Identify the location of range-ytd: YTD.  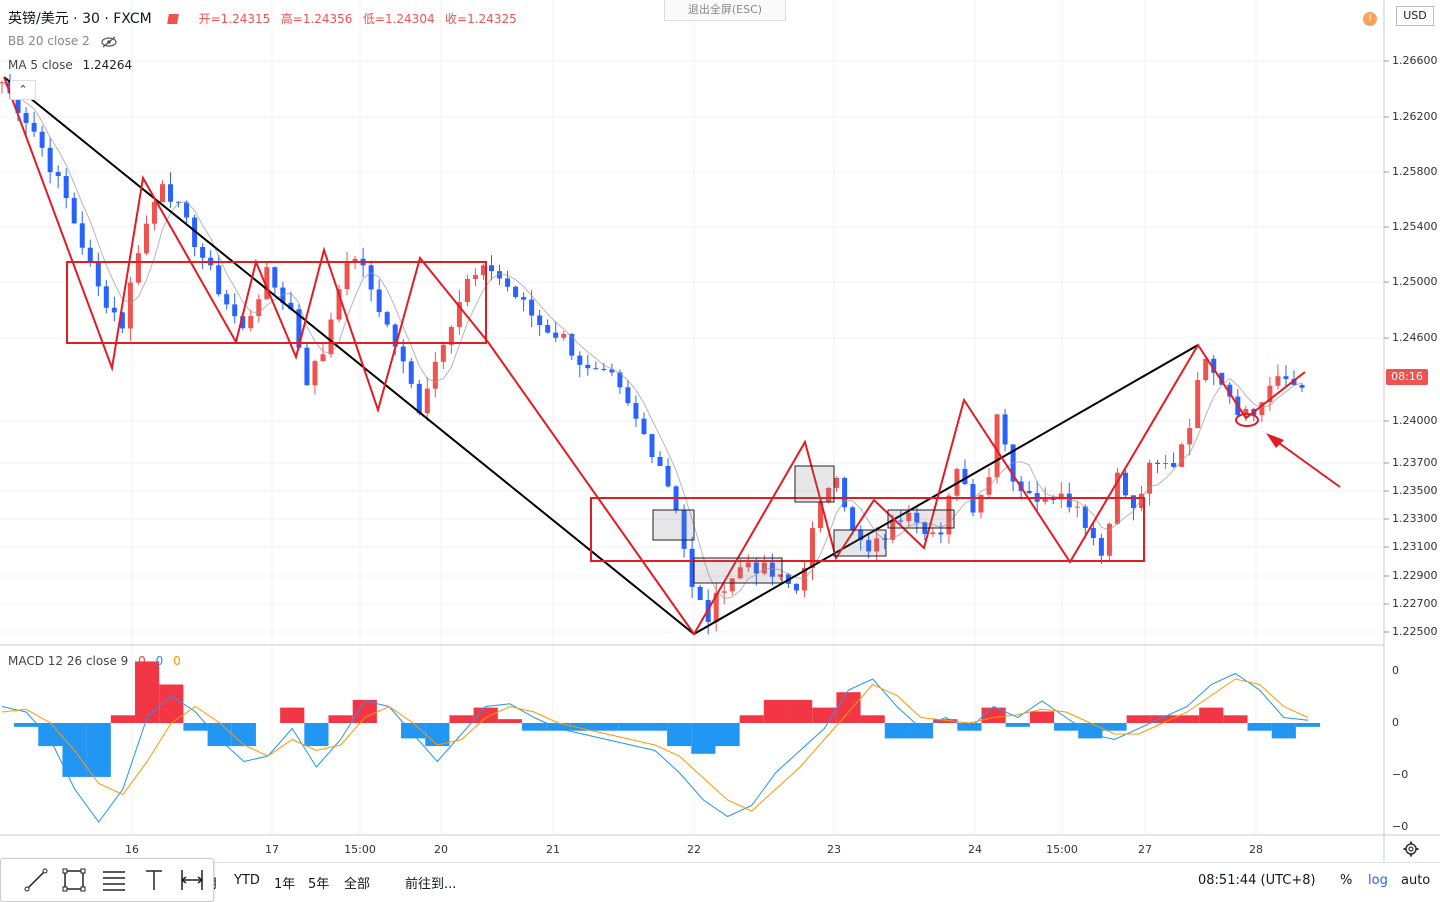
(247, 880).